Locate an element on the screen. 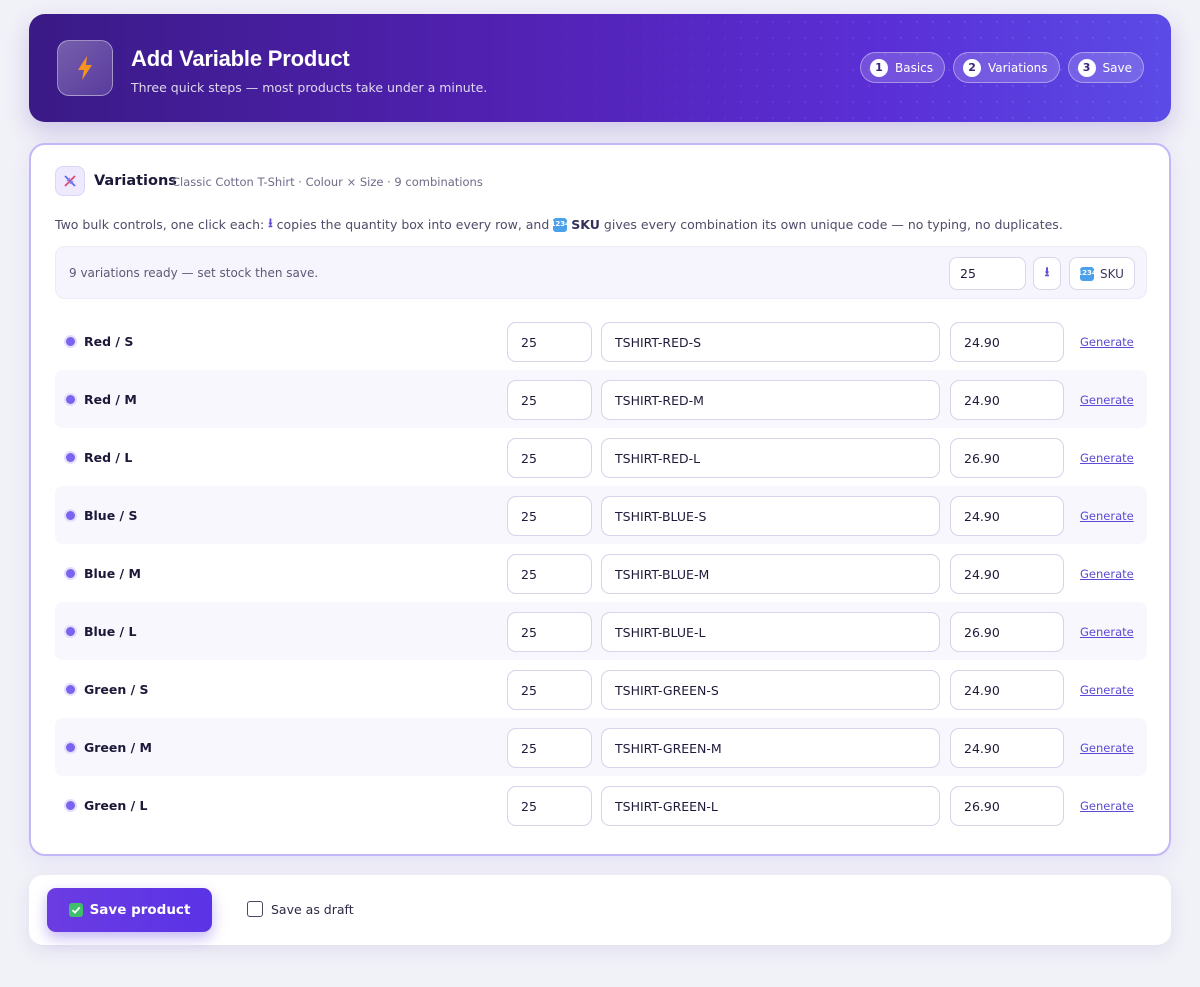 This screenshot has width=1200, height=987. sku-input: TSHIRT-GREEN-M is located at coordinates (770, 748).